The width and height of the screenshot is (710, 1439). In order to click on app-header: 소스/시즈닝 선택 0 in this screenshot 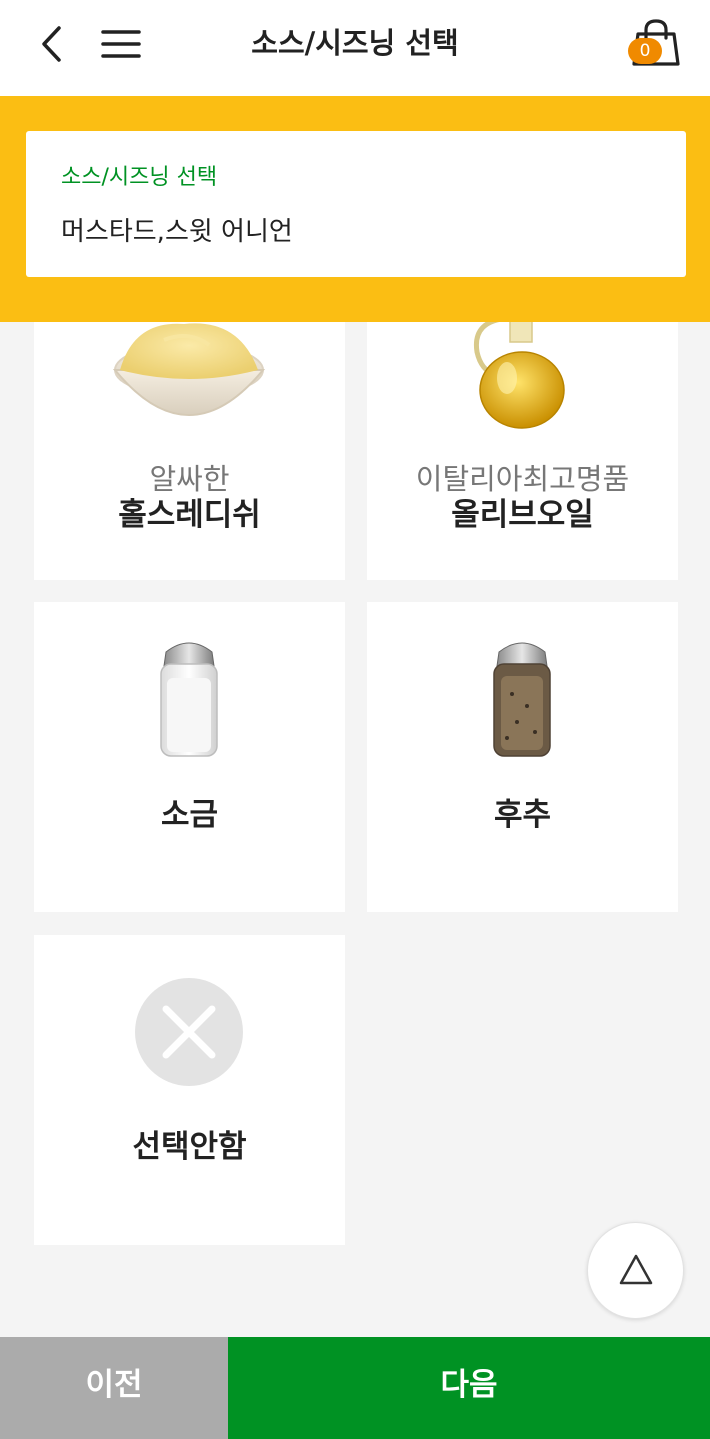, I will do `click(355, 48)`.